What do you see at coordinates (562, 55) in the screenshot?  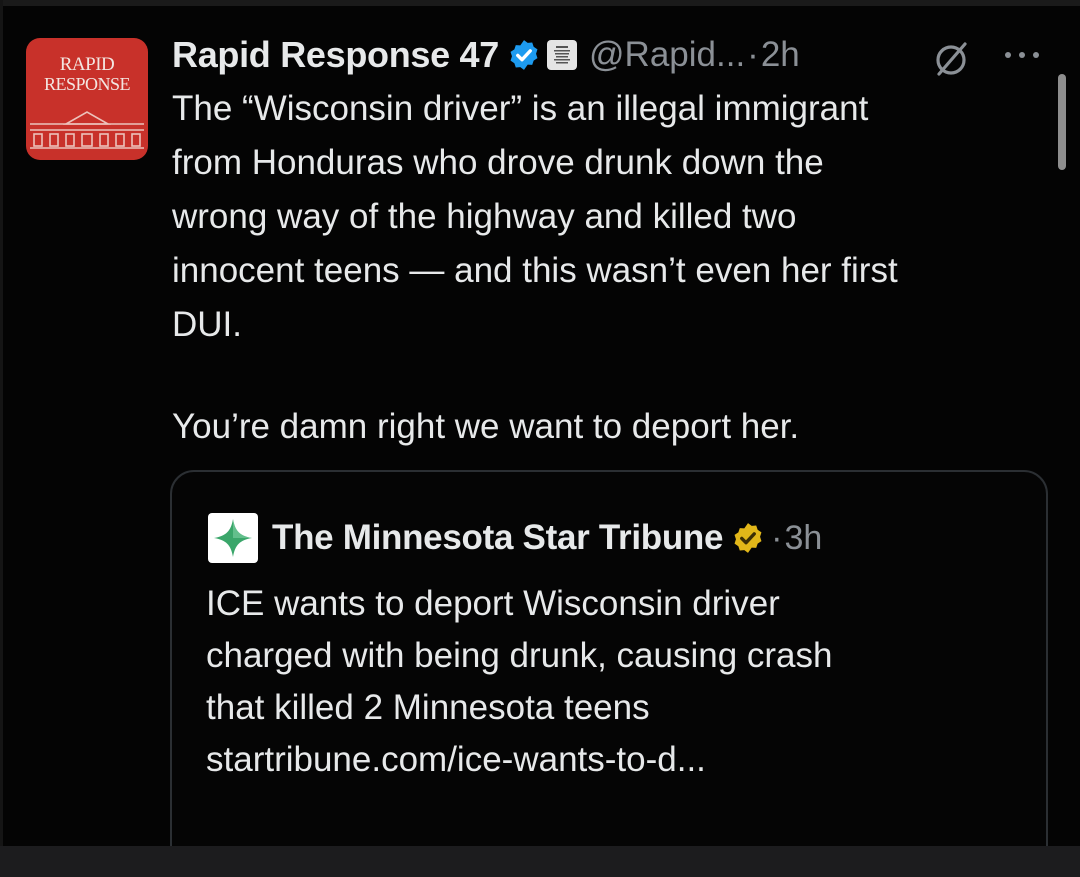 I see `white-house-badge-icon` at bounding box center [562, 55].